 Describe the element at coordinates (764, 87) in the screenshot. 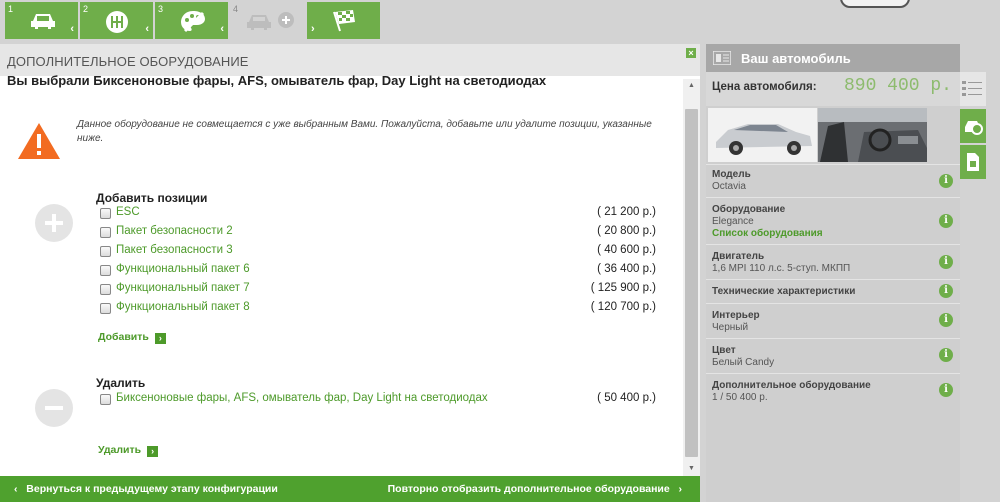

I see `price-label: Цена автомобиля:` at that location.